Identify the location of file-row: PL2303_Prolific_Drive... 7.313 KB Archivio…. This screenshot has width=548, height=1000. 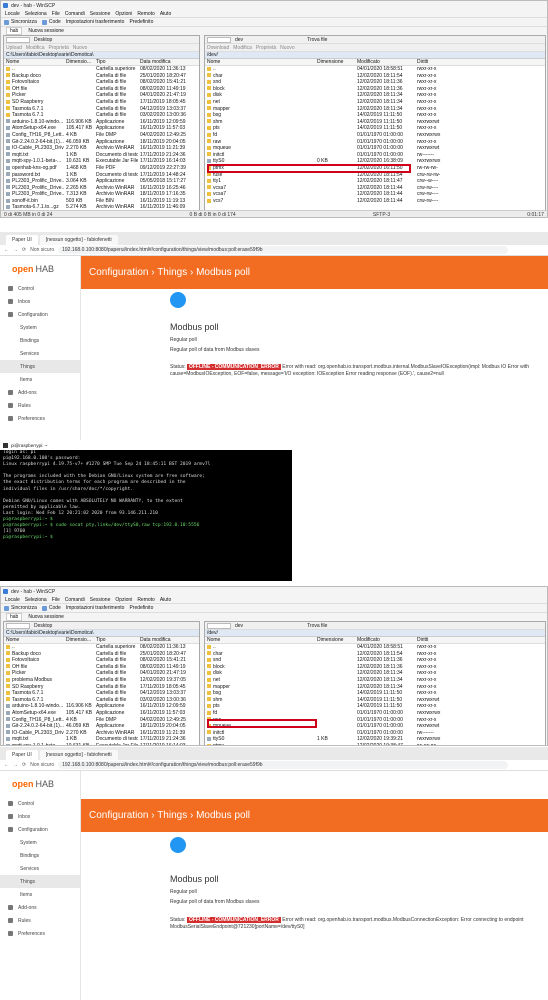
(101, 194).